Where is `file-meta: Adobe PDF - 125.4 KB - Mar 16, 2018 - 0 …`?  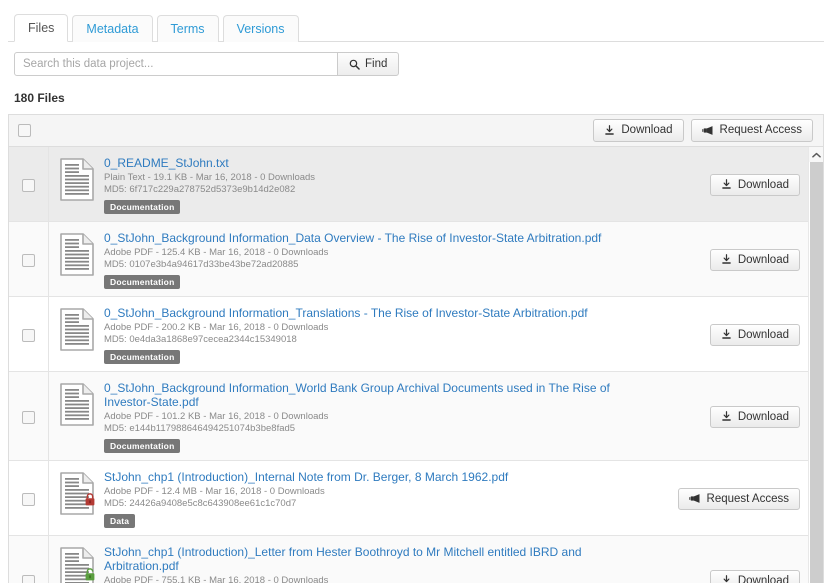
file-meta: Adobe PDF - 125.4 KB - Mar 16, 2018 - 0 … is located at coordinates (216, 252).